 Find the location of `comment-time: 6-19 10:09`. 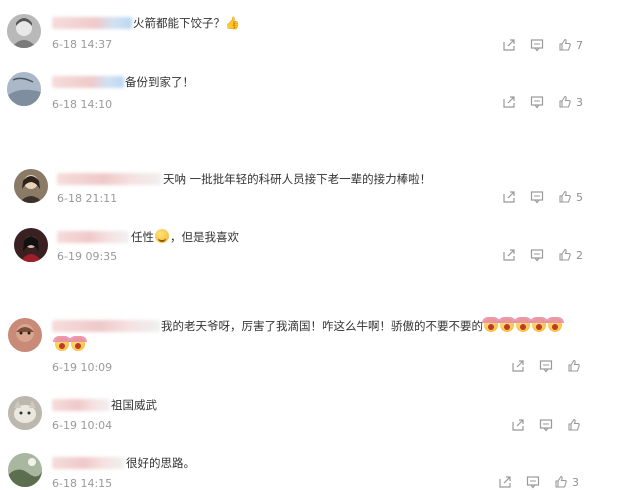

comment-time: 6-19 10:09 is located at coordinates (82, 367).